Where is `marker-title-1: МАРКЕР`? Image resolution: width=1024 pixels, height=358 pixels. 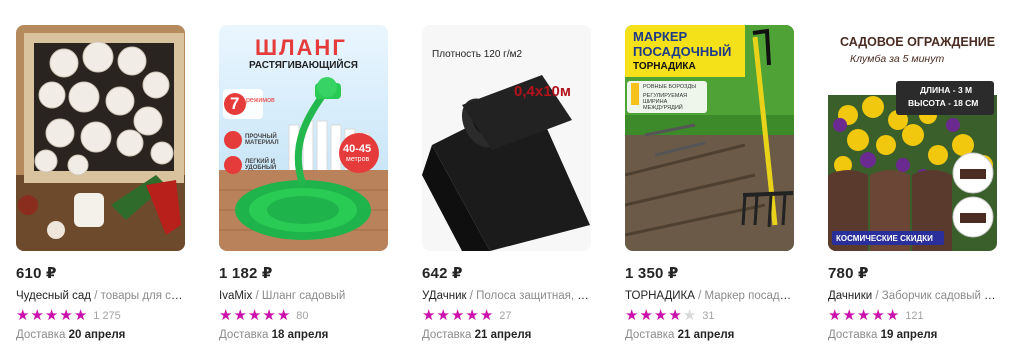
marker-title-1: МАРКЕР is located at coordinates (660, 36).